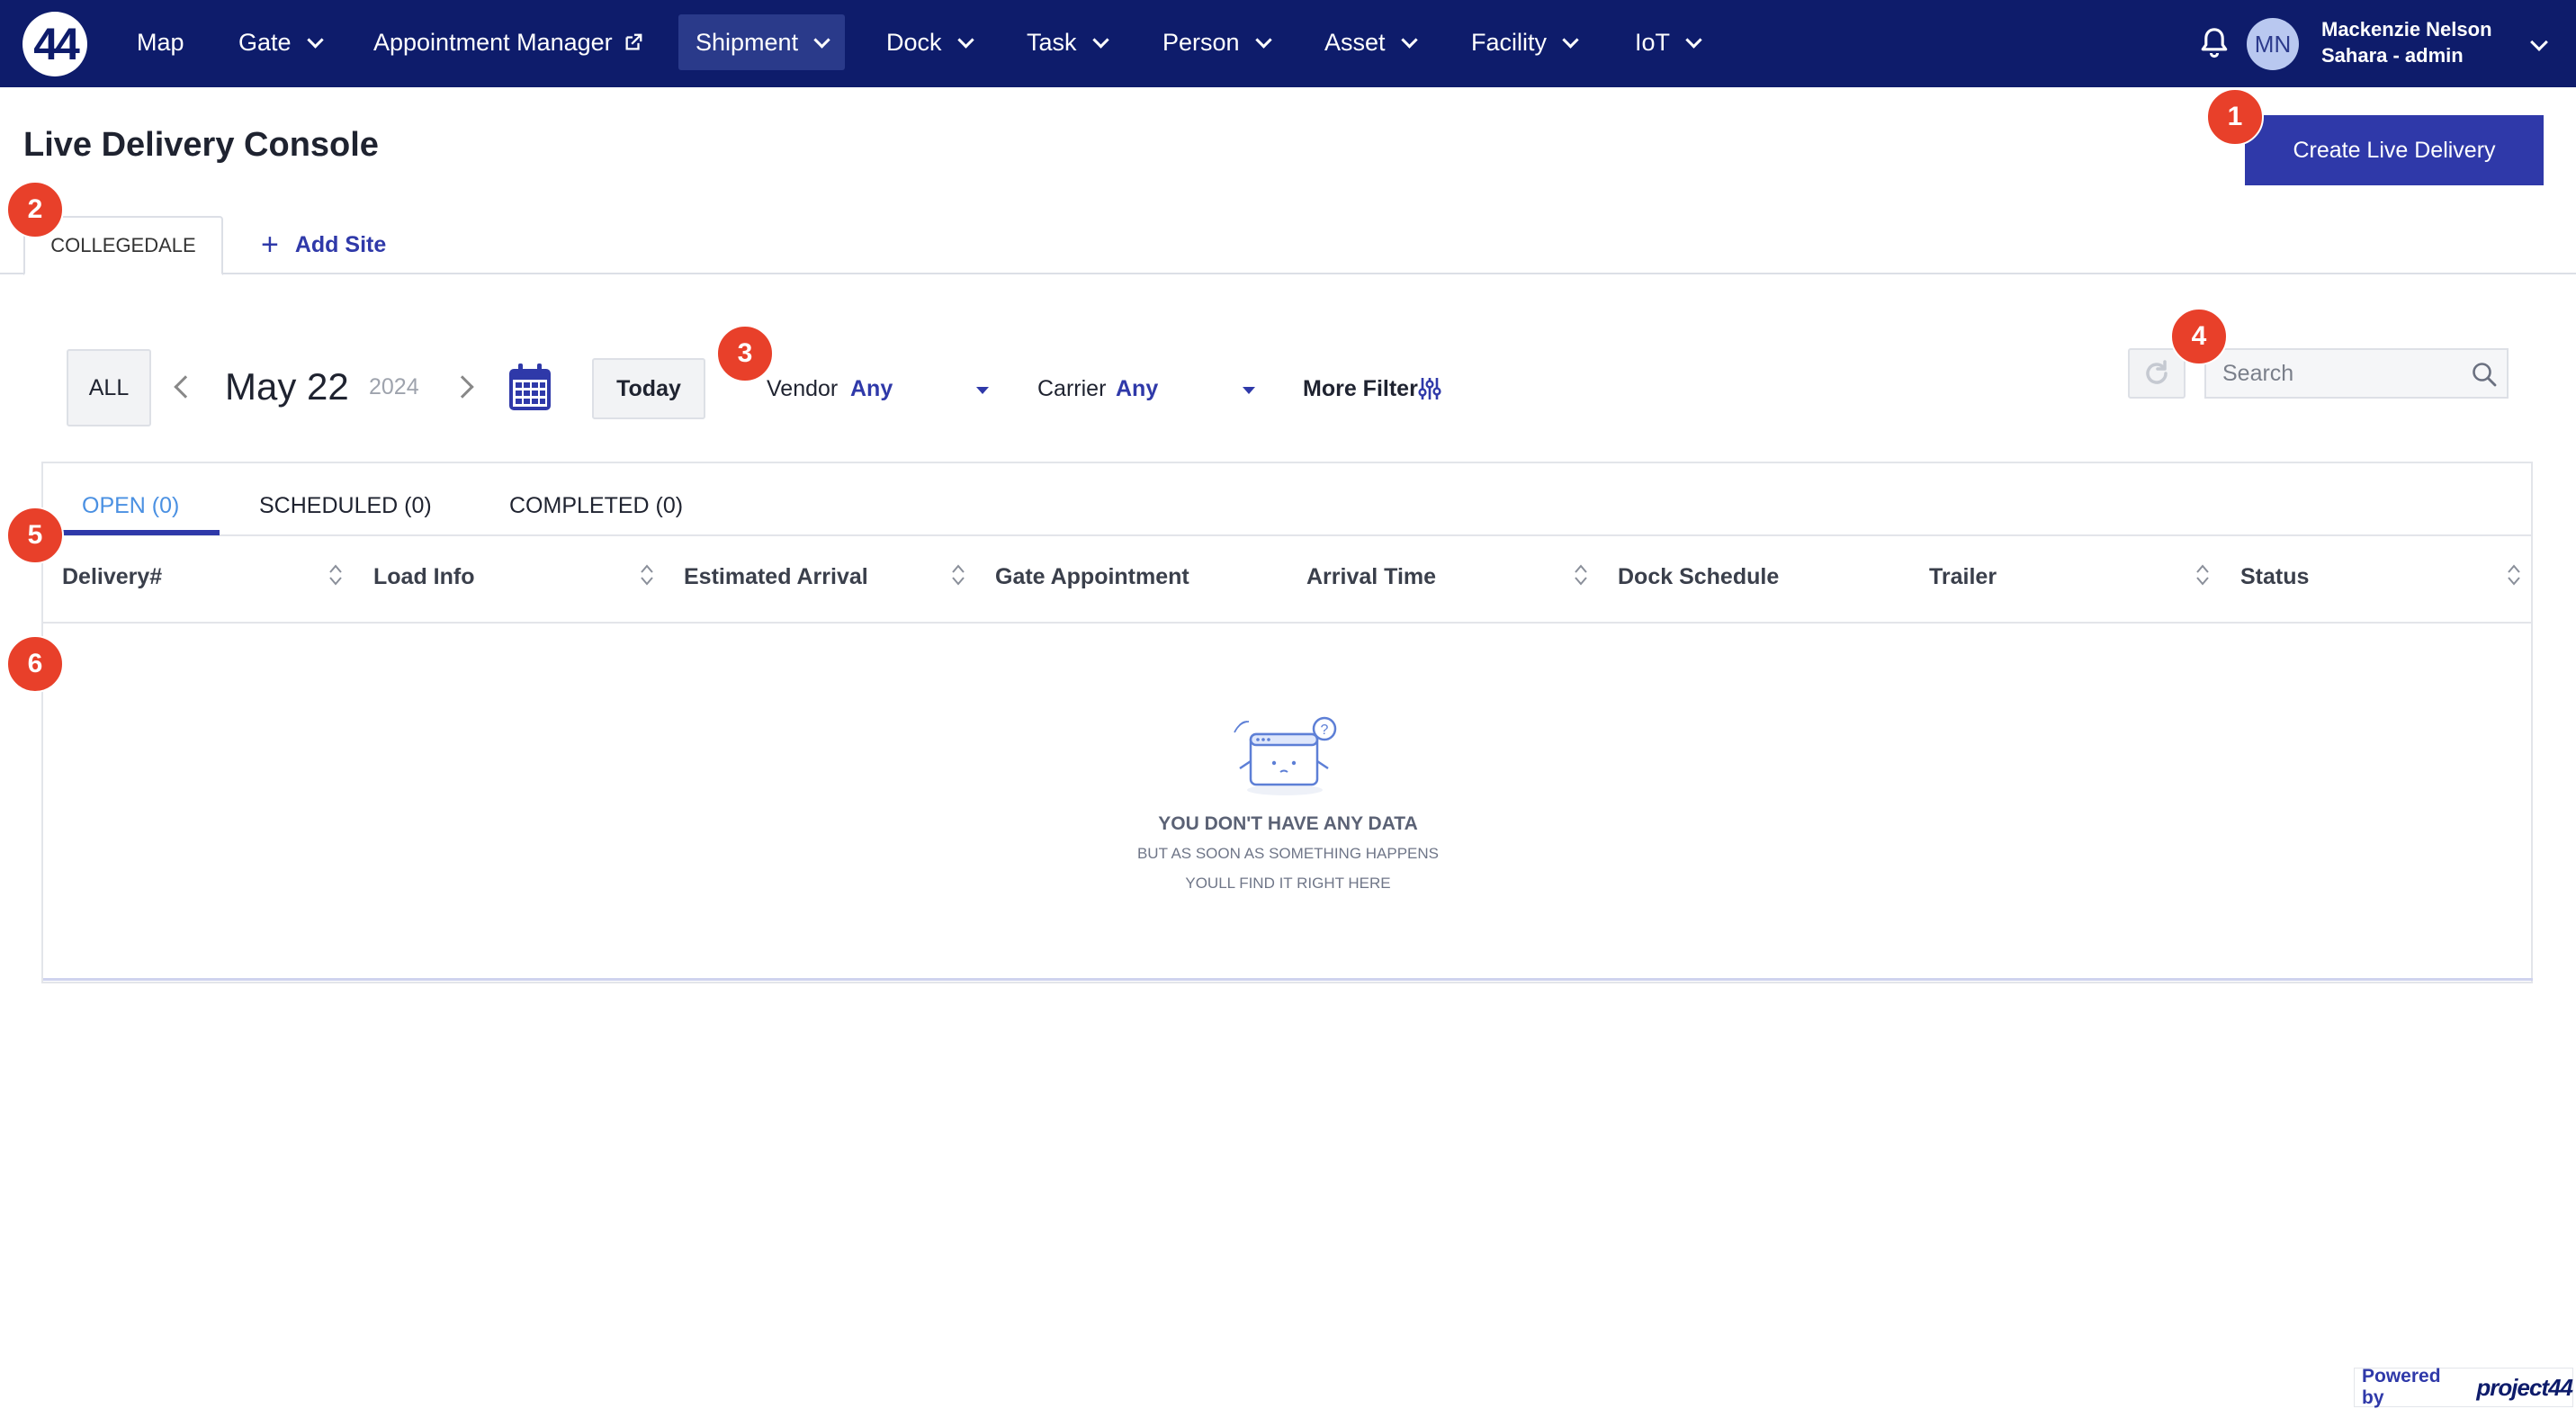 This screenshot has width=2576, height=1409. Describe the element at coordinates (493, 42) in the screenshot. I see `nav-item-label: Appointment Manager` at that location.